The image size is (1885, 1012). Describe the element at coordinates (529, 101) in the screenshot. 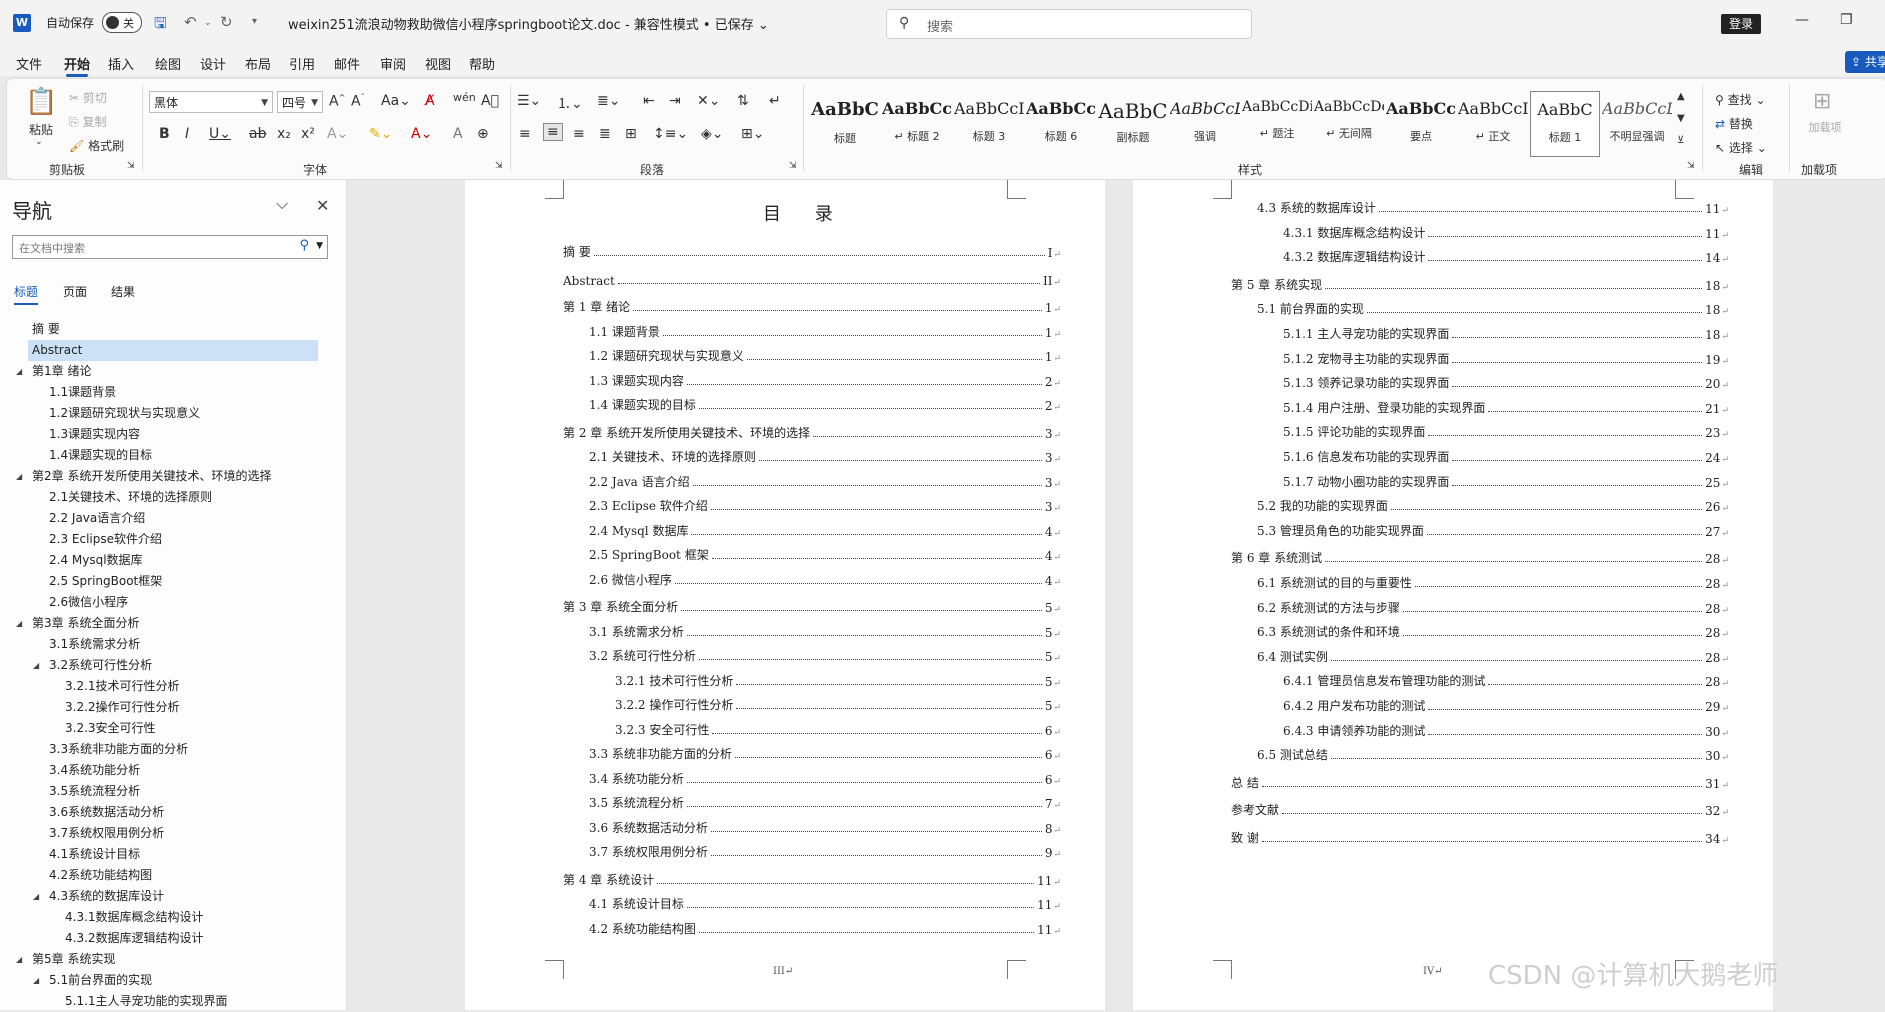

I see `bullets-icon: ☰⌄` at that location.